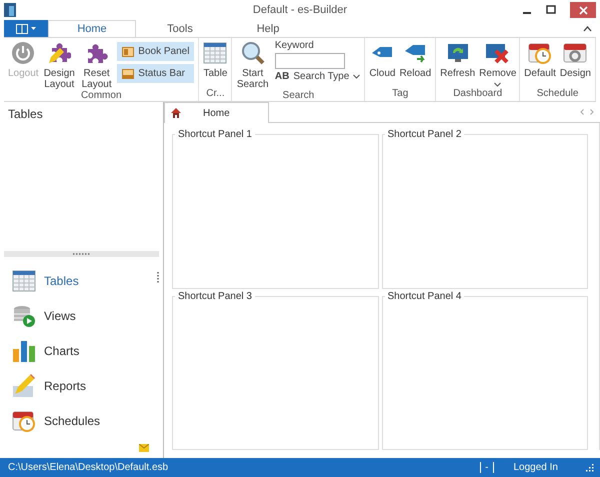  I want to click on login-status: Logged In, so click(536, 467).